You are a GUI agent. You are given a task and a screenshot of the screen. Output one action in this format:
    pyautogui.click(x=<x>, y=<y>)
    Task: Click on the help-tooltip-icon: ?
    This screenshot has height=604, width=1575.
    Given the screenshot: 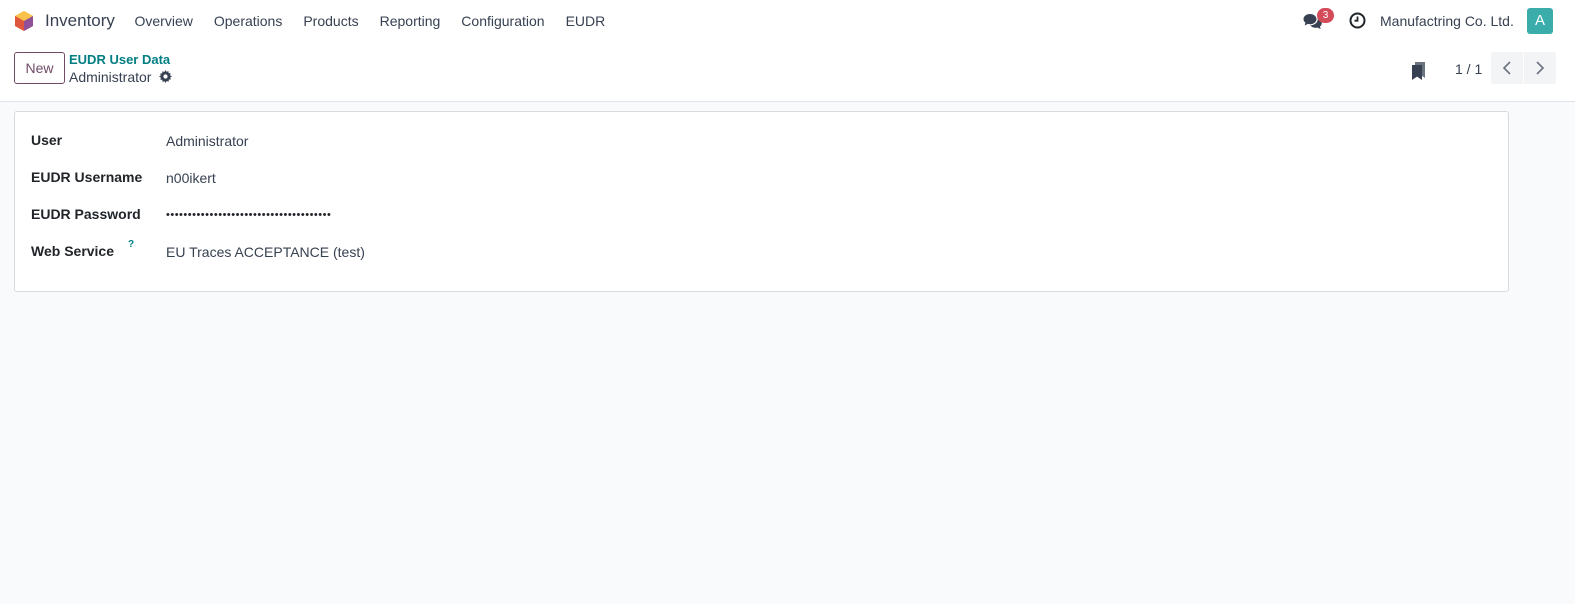 What is the action you would take?
    pyautogui.click(x=131, y=244)
    